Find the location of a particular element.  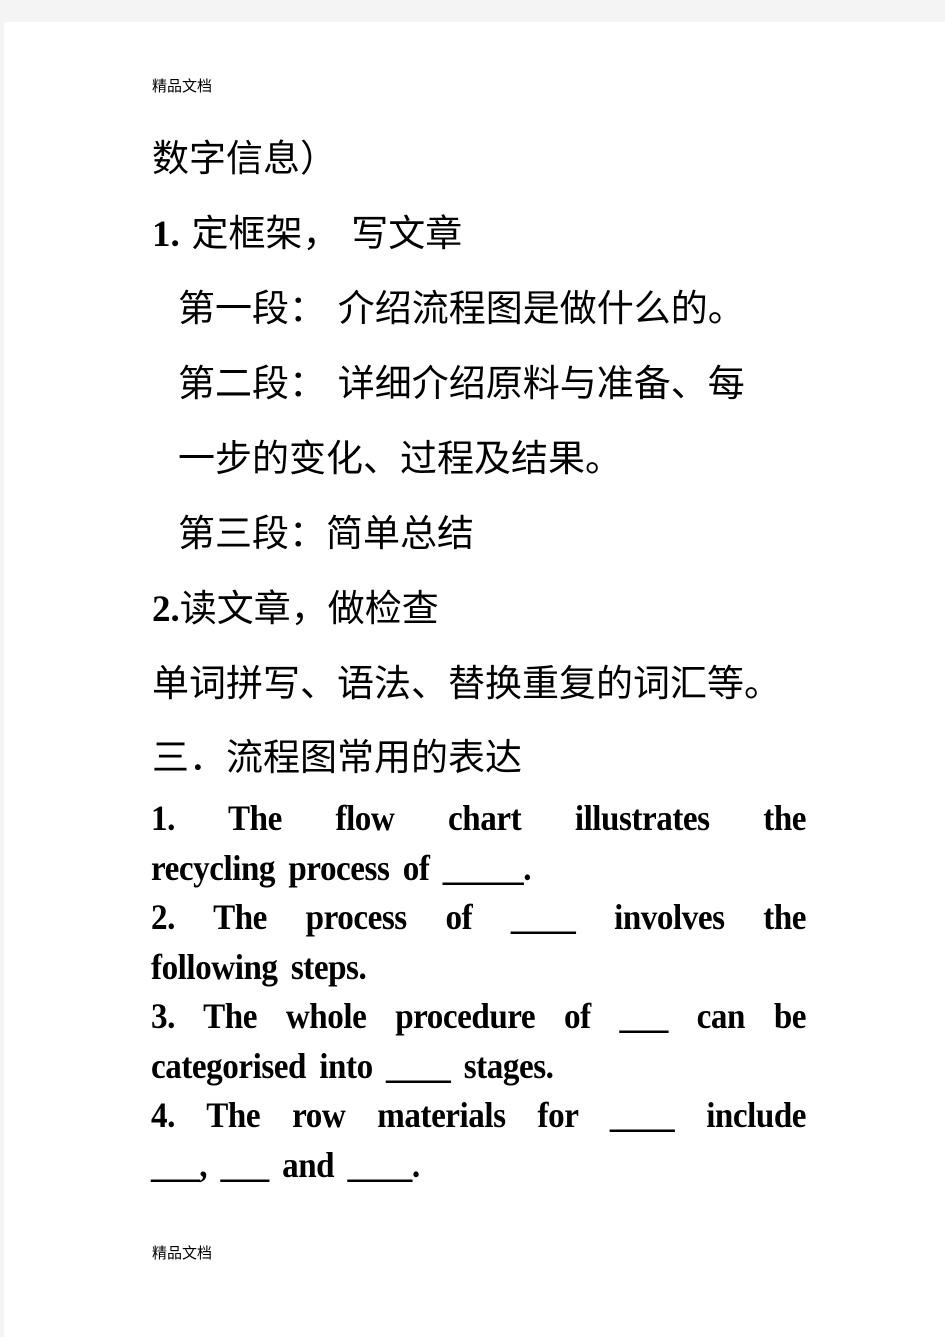

step-1-heading: 1. 定框架， 写文章 is located at coordinates (307, 234).